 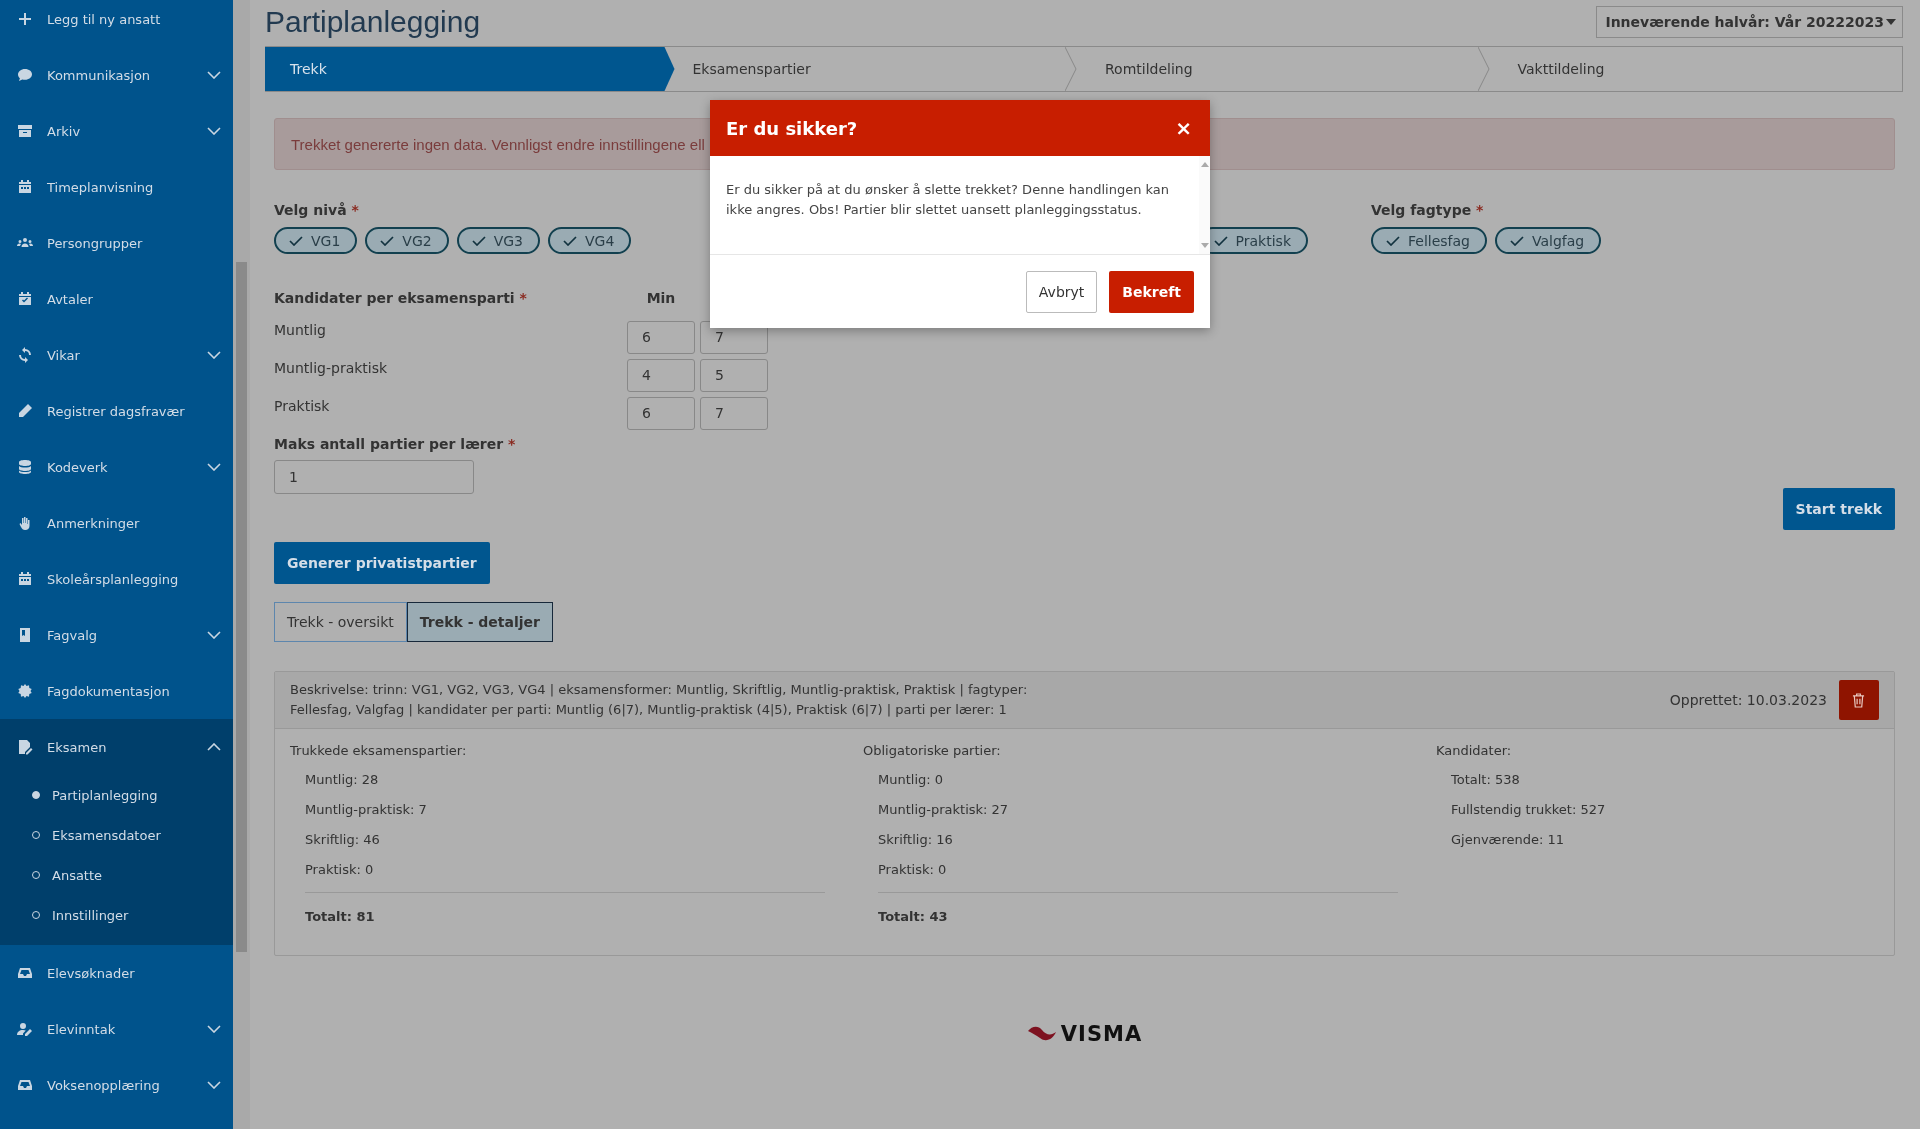 I want to click on field-label: Velg nivå *, so click(x=316, y=211).